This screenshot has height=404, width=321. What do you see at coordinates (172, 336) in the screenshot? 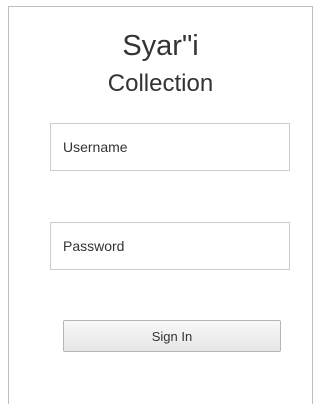
I see `sign-in-button: Sign In` at bounding box center [172, 336].